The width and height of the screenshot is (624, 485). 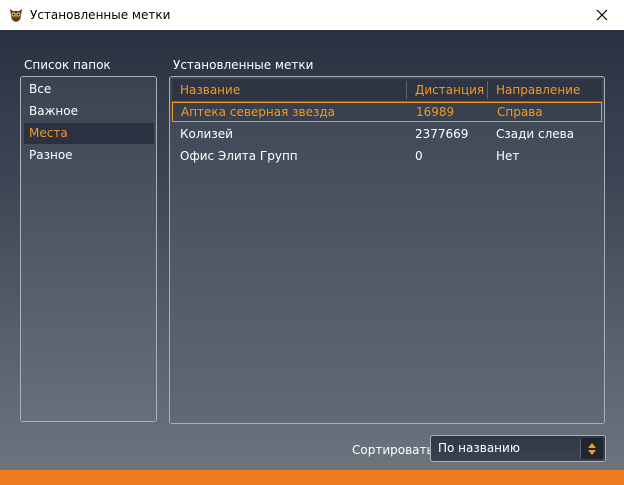 I want to click on mark-distance: 16989, so click(x=435, y=112).